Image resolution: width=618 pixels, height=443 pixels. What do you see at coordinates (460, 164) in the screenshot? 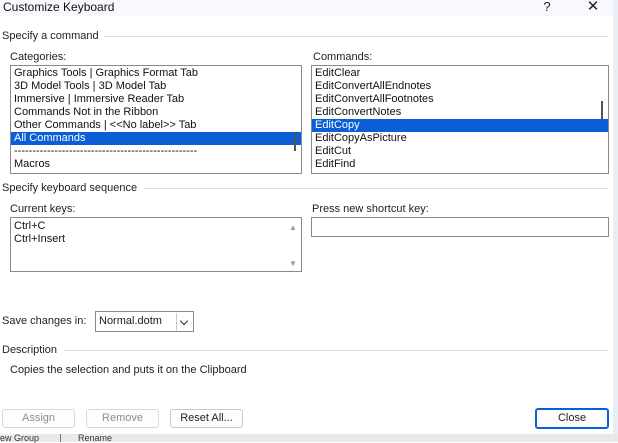
I see `command-item: EditFind` at bounding box center [460, 164].